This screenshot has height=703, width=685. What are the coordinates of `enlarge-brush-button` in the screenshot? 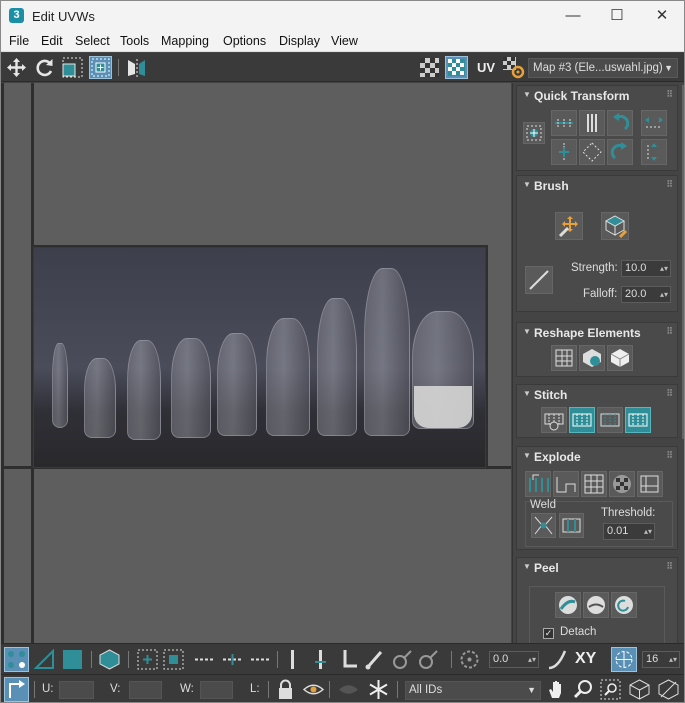 It's located at (402, 659).